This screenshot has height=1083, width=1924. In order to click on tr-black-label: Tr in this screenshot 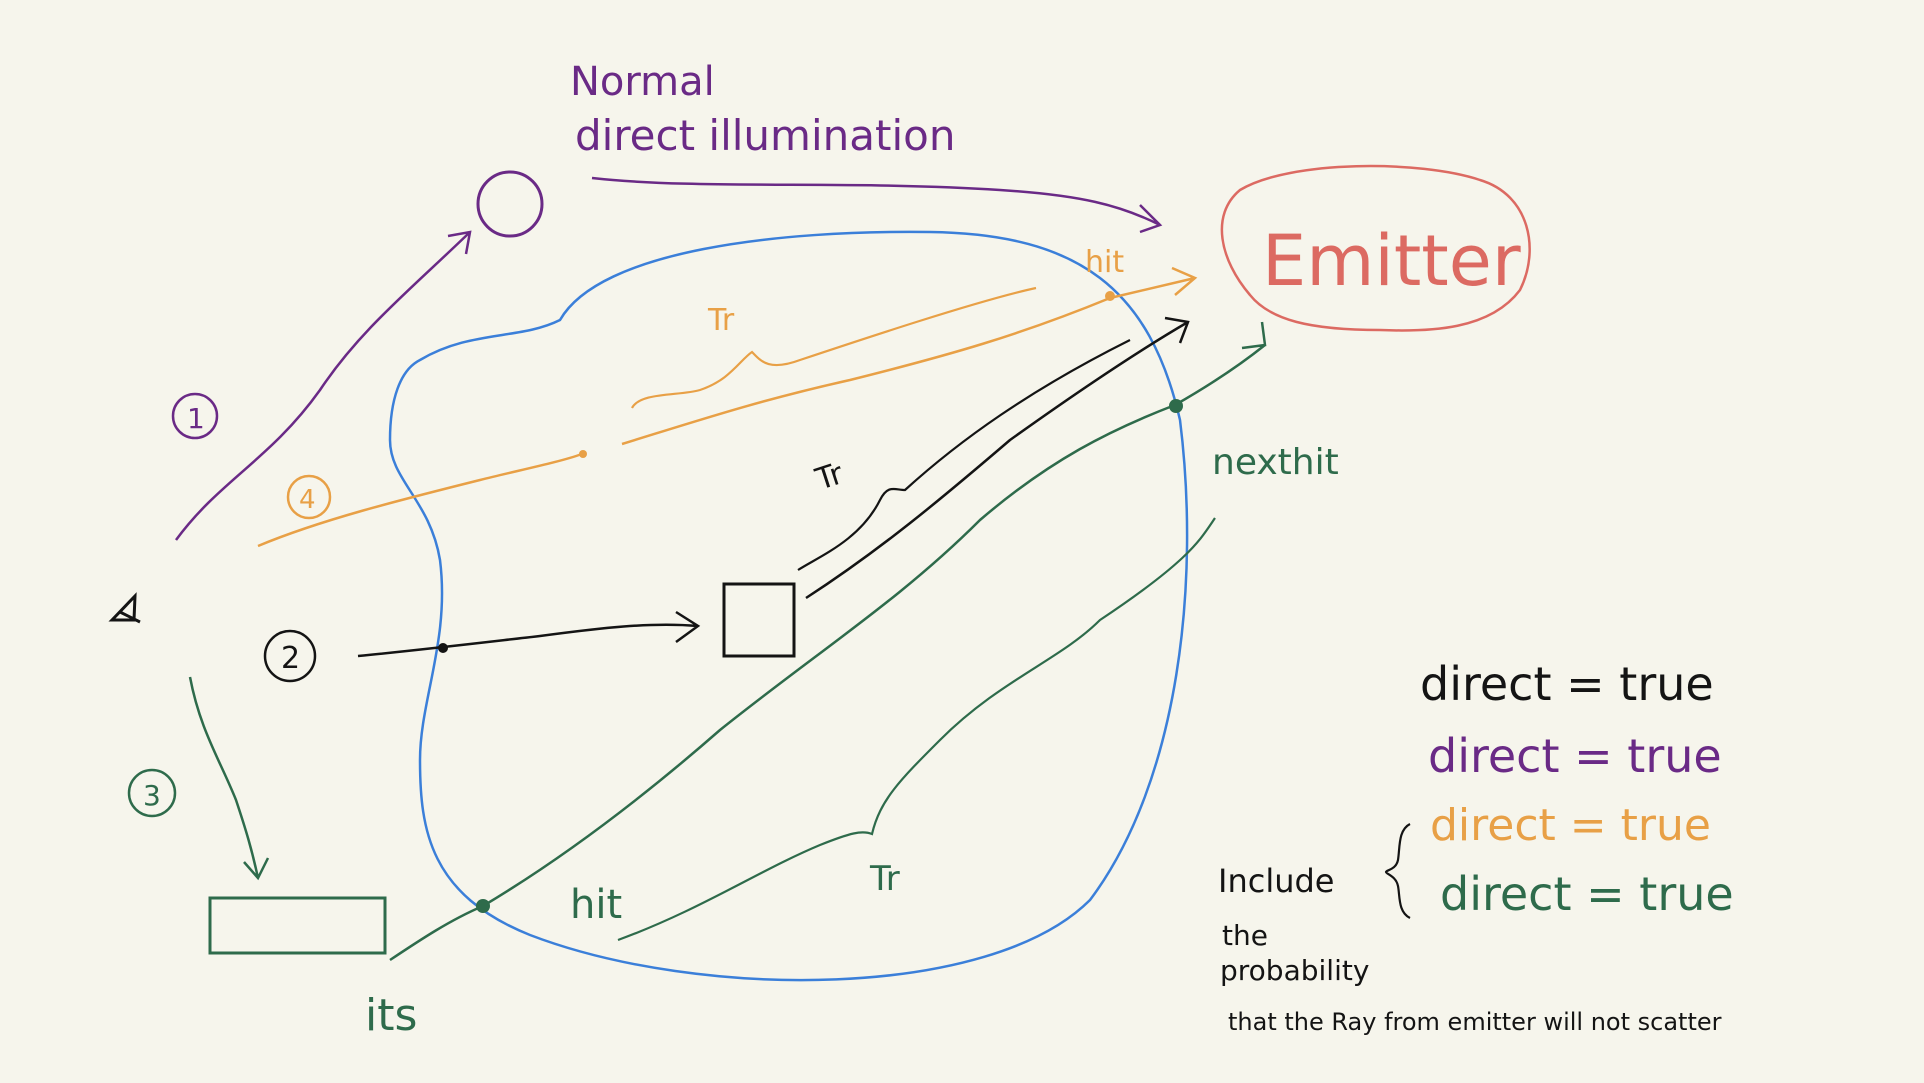, I will do `click(829, 477)`.